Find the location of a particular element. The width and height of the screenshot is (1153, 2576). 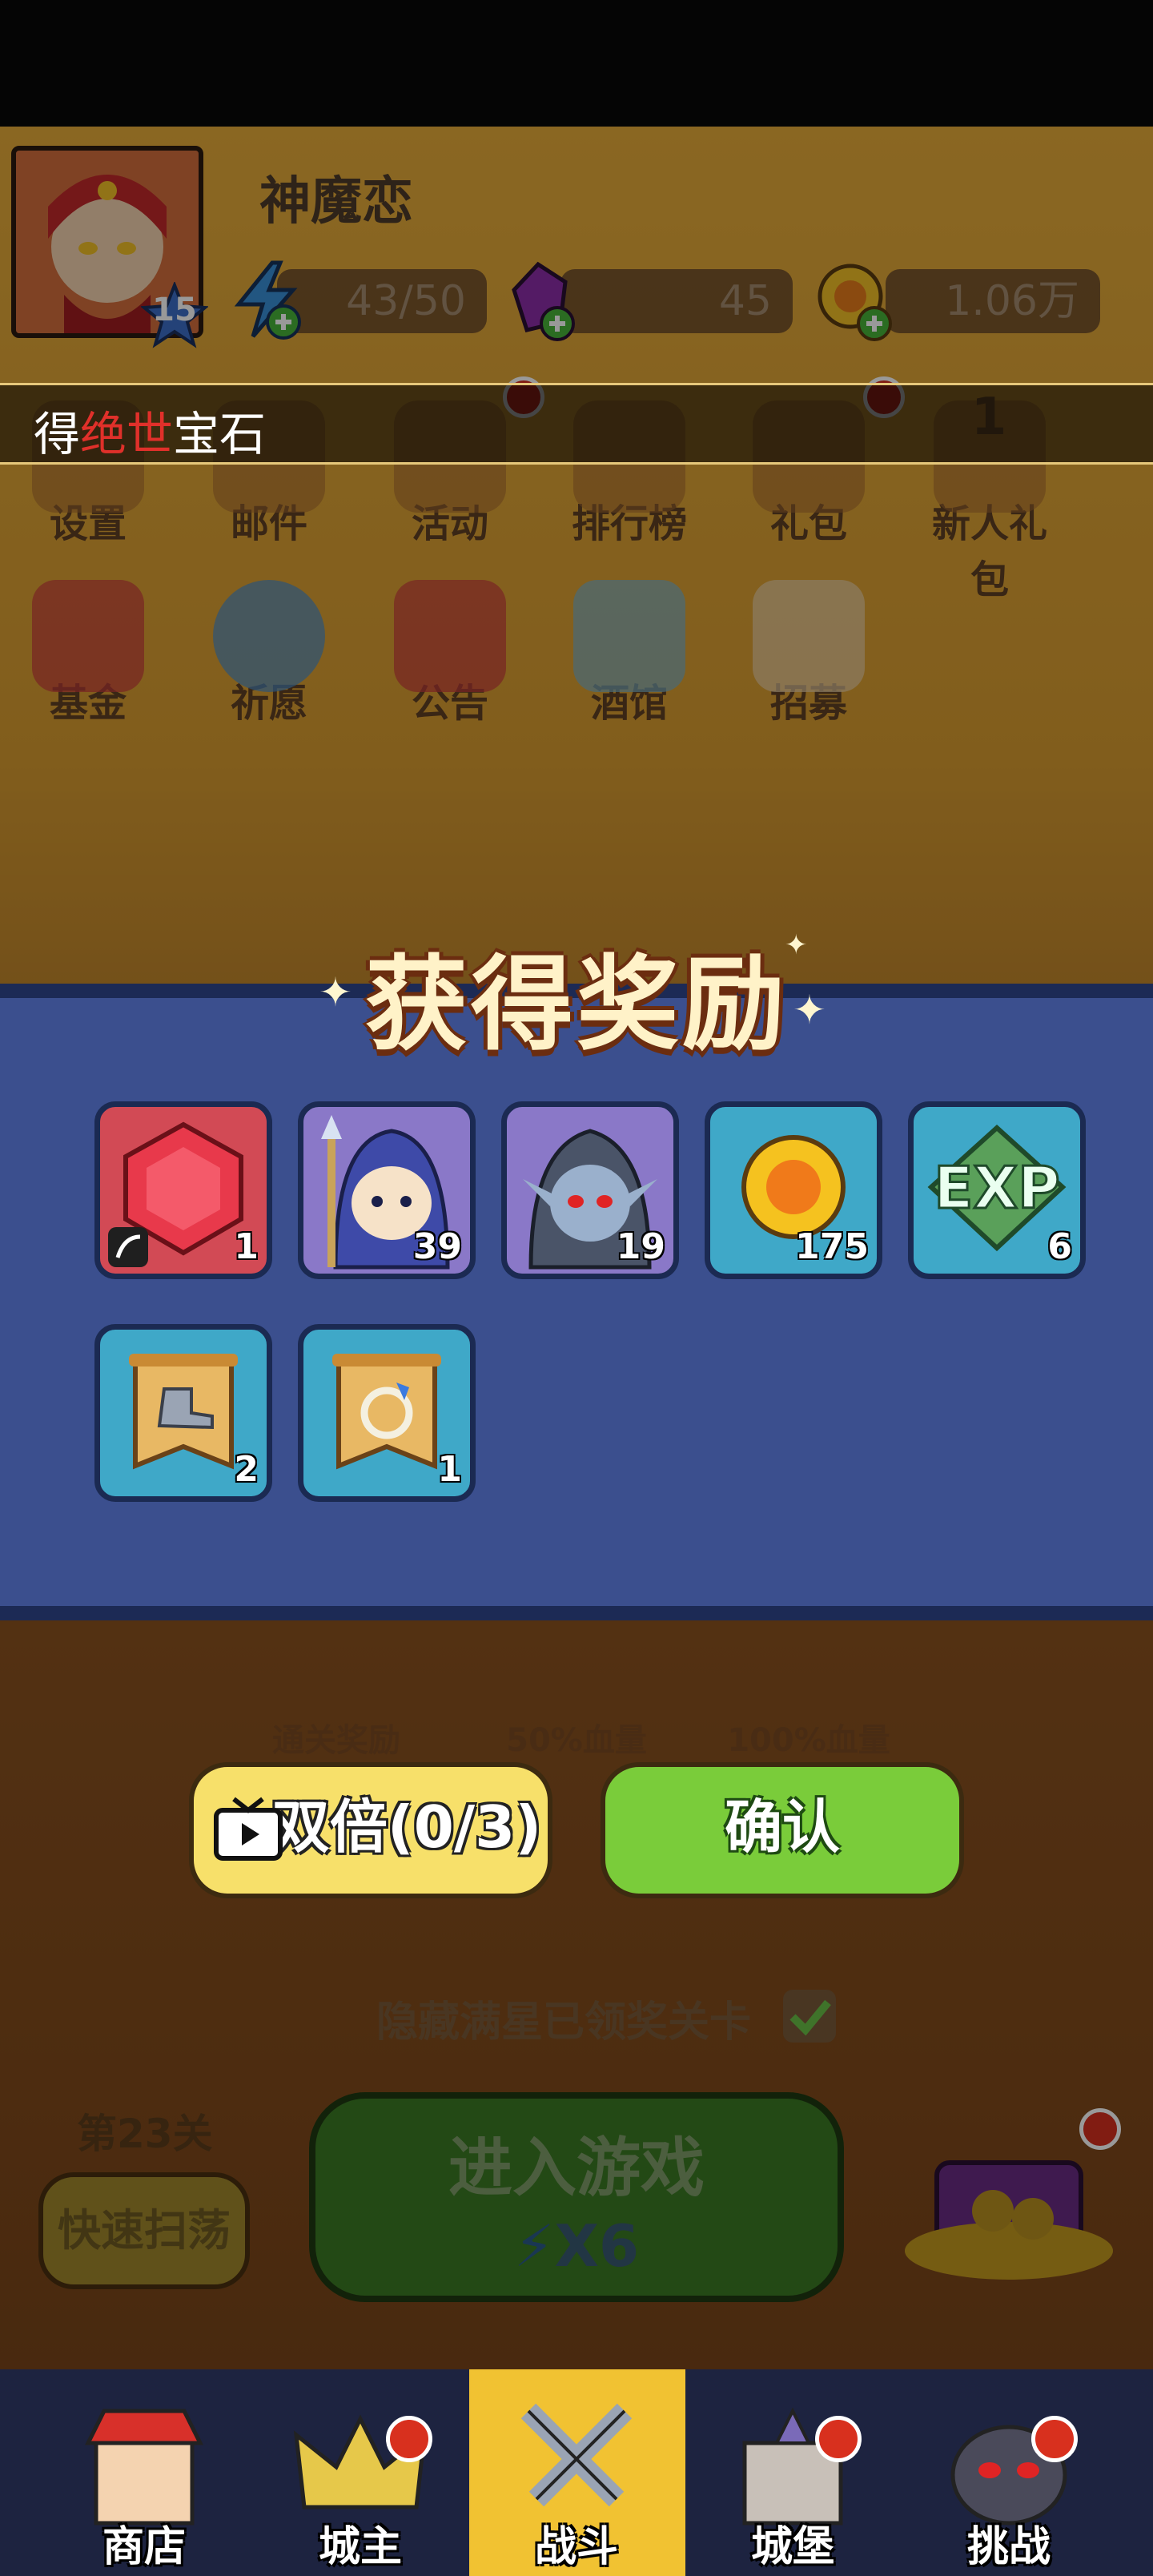

confirm-button: 确认 is located at coordinates (782, 1830).